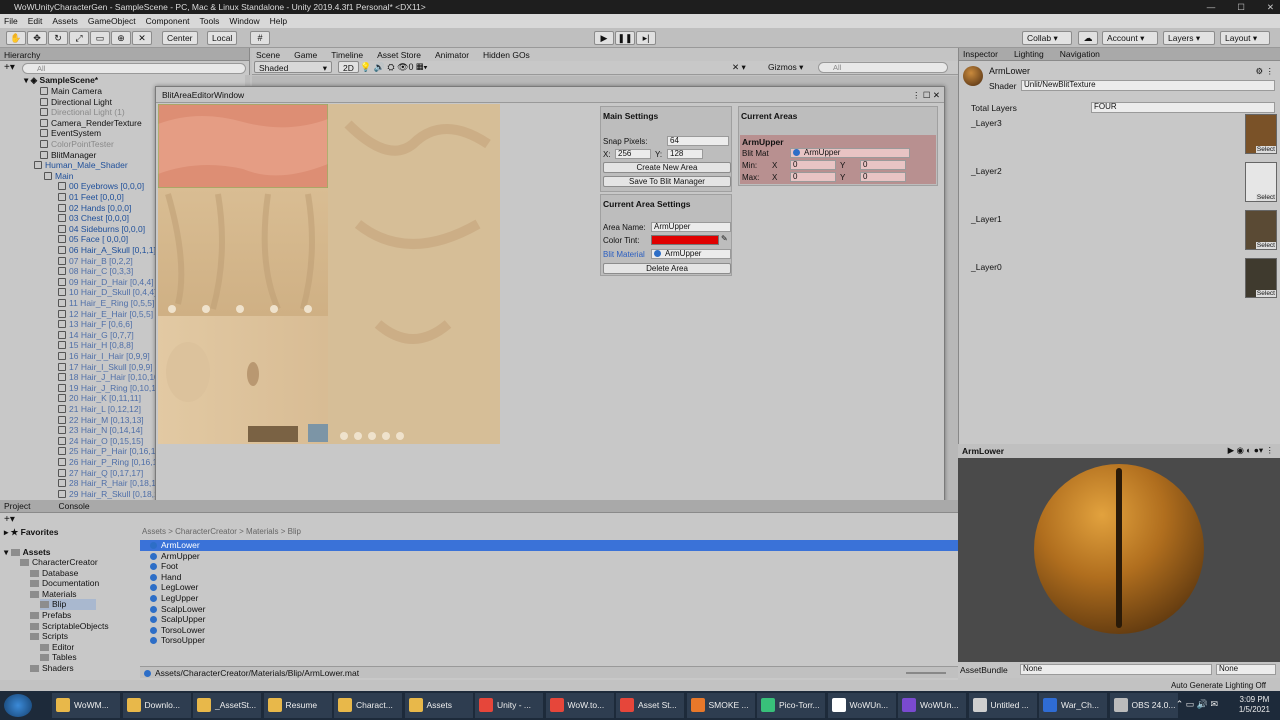  What do you see at coordinates (1080, 54) in the screenshot?
I see `tab-navigation: Navigation` at bounding box center [1080, 54].